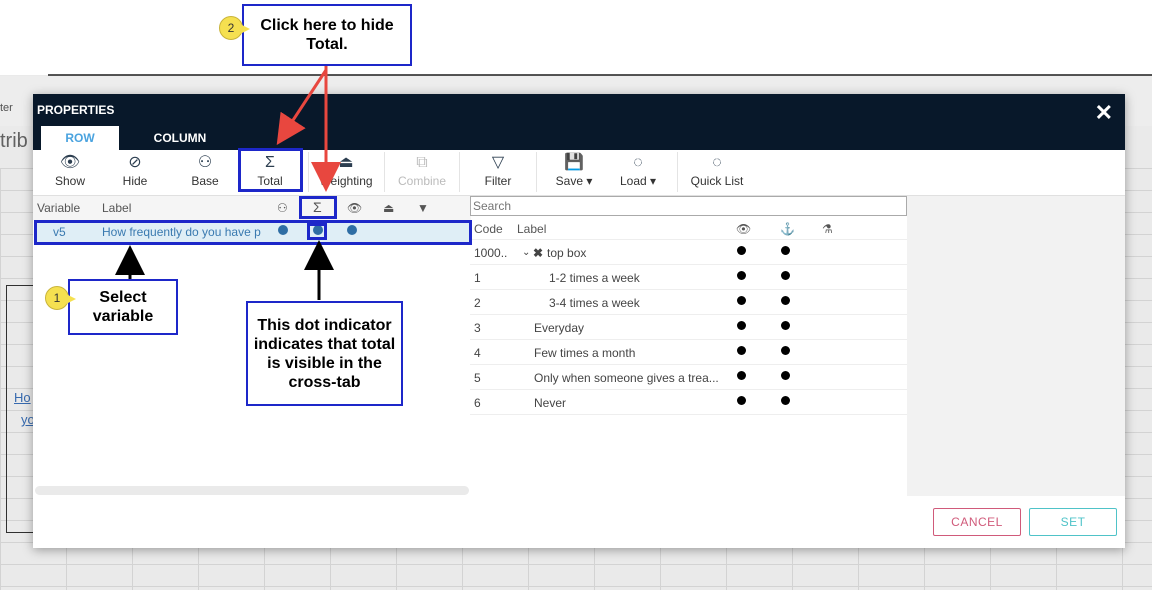 The height and width of the screenshot is (590, 1152). I want to click on callout-step1: Select variable, so click(123, 307).